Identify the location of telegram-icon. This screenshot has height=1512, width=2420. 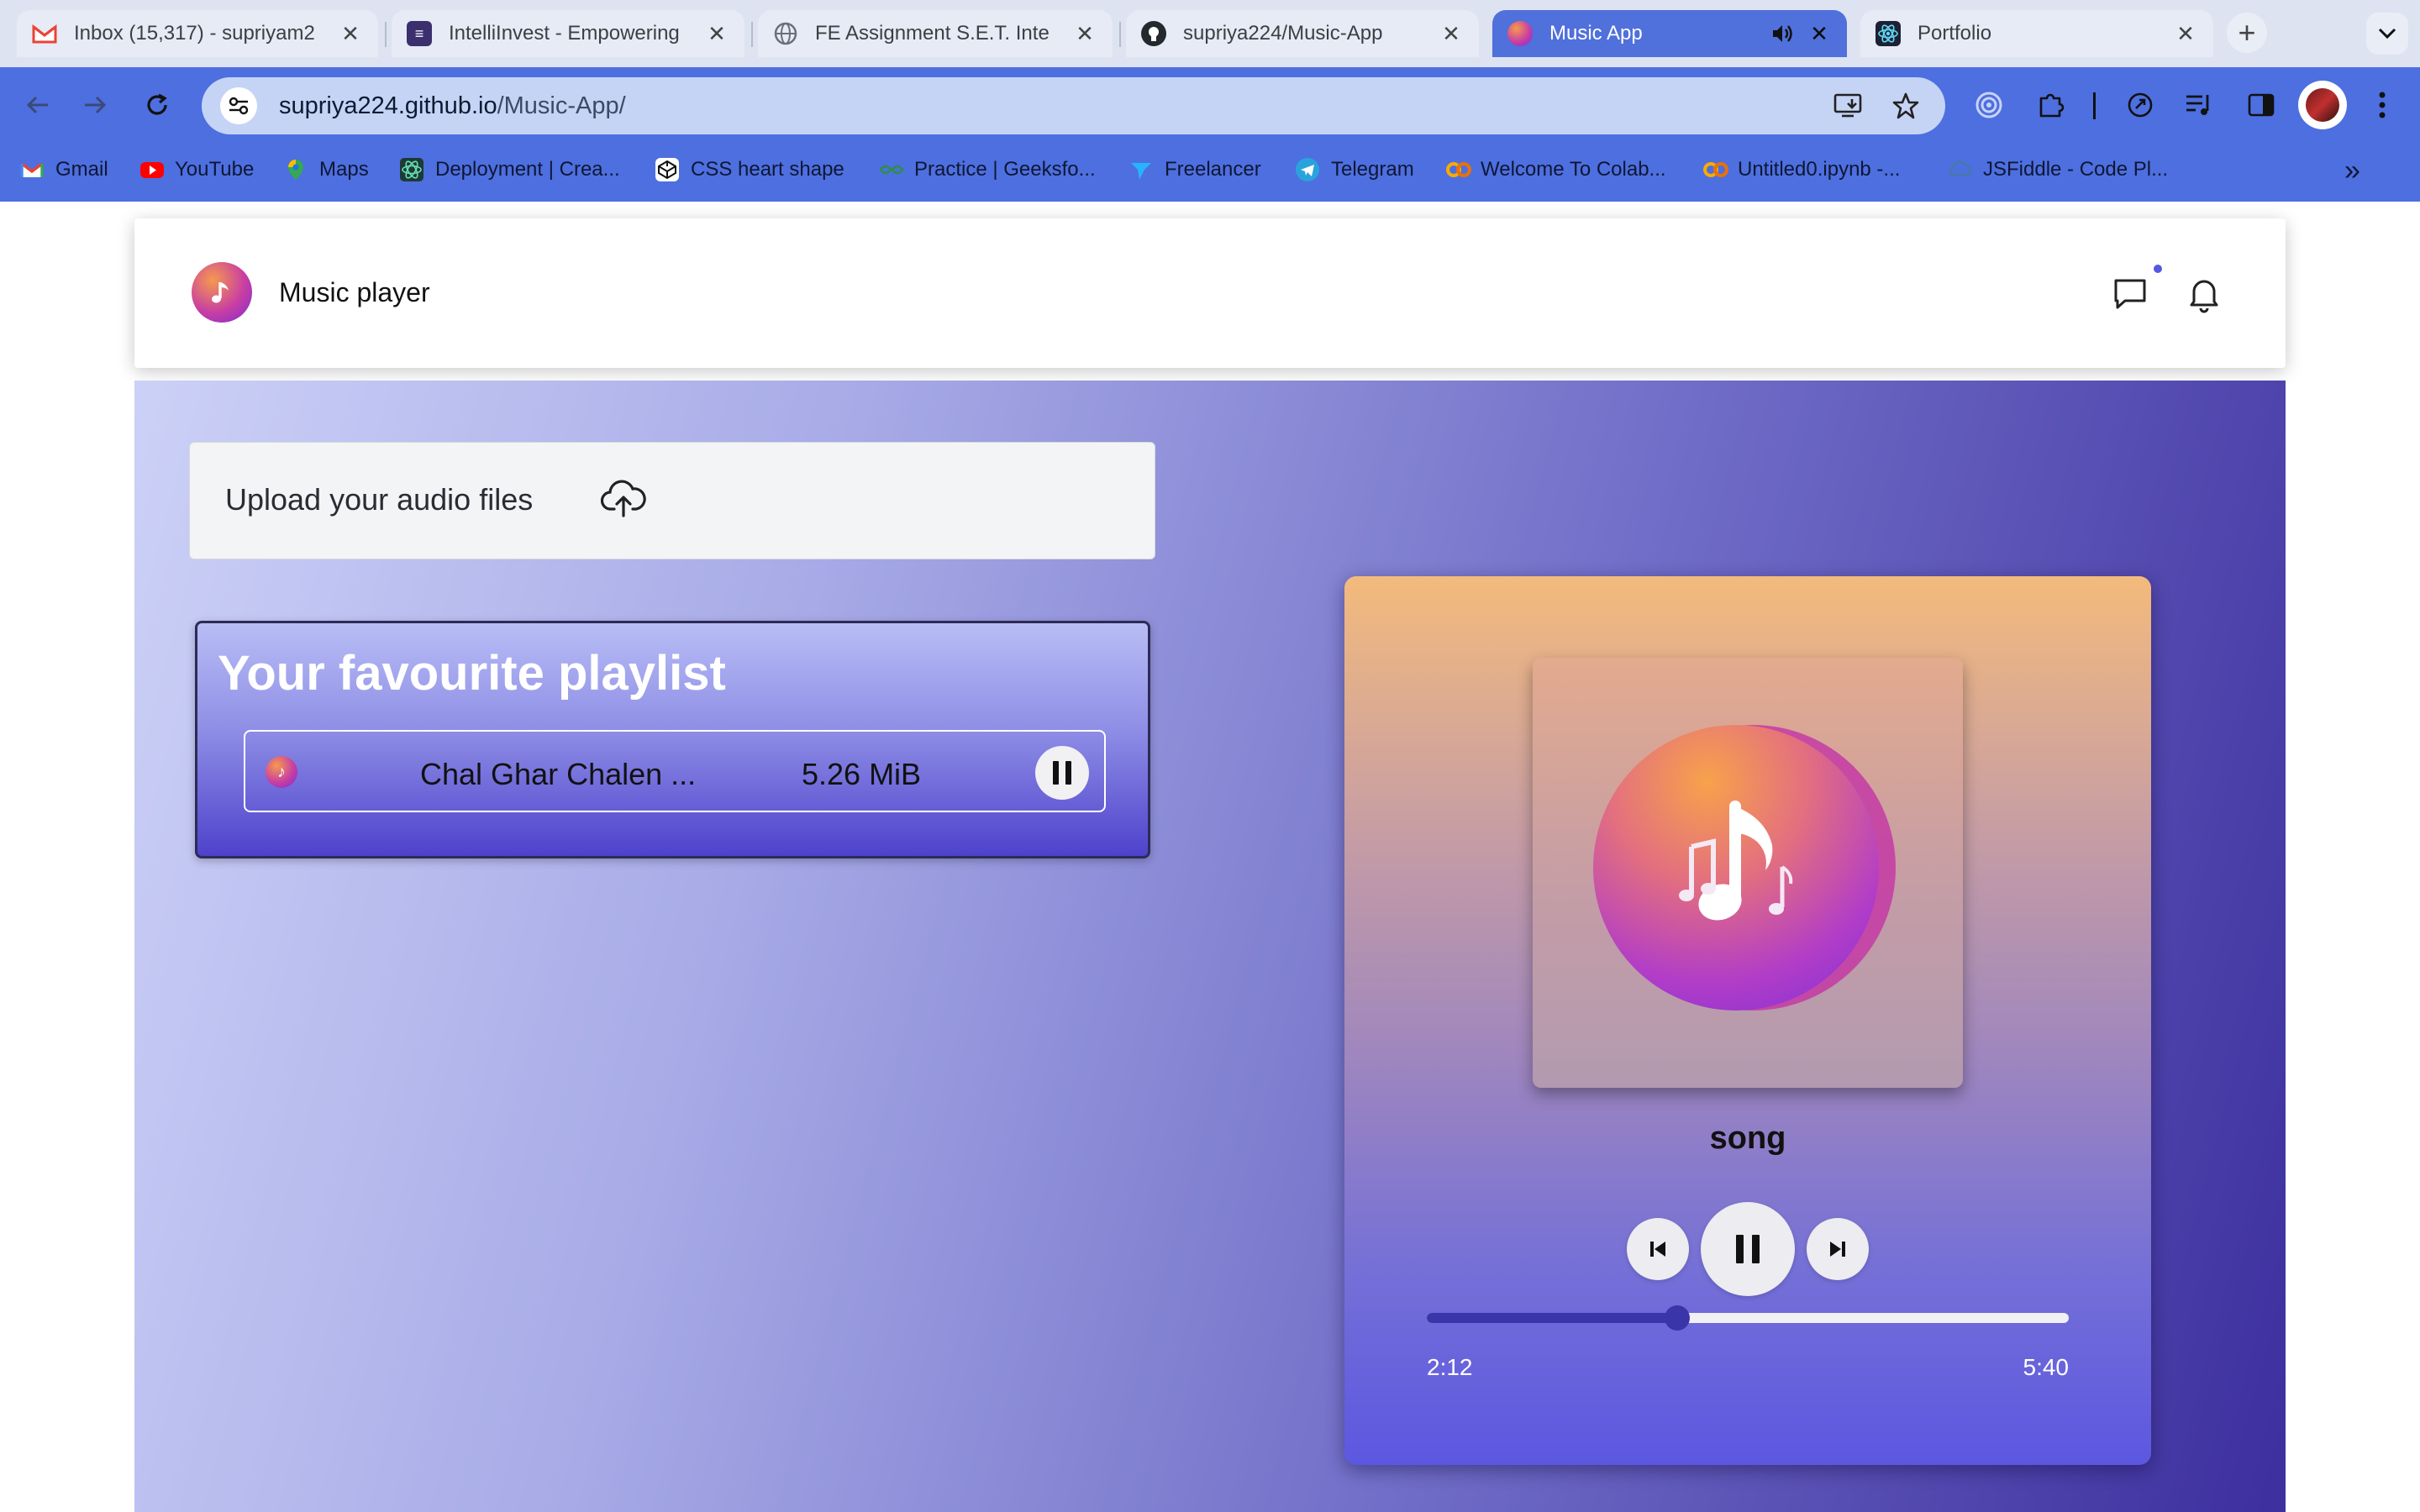
(1307, 169).